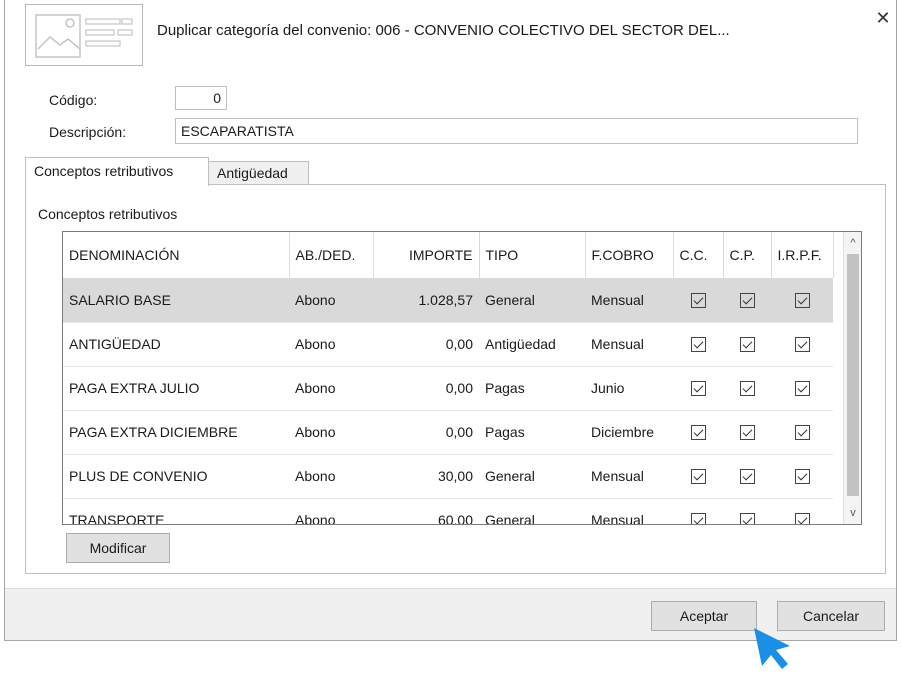 Image resolution: width=901 pixels, height=673 pixels. Describe the element at coordinates (117, 171) in the screenshot. I see `tab-conceptos-retributivos: Conceptos retributivos` at that location.